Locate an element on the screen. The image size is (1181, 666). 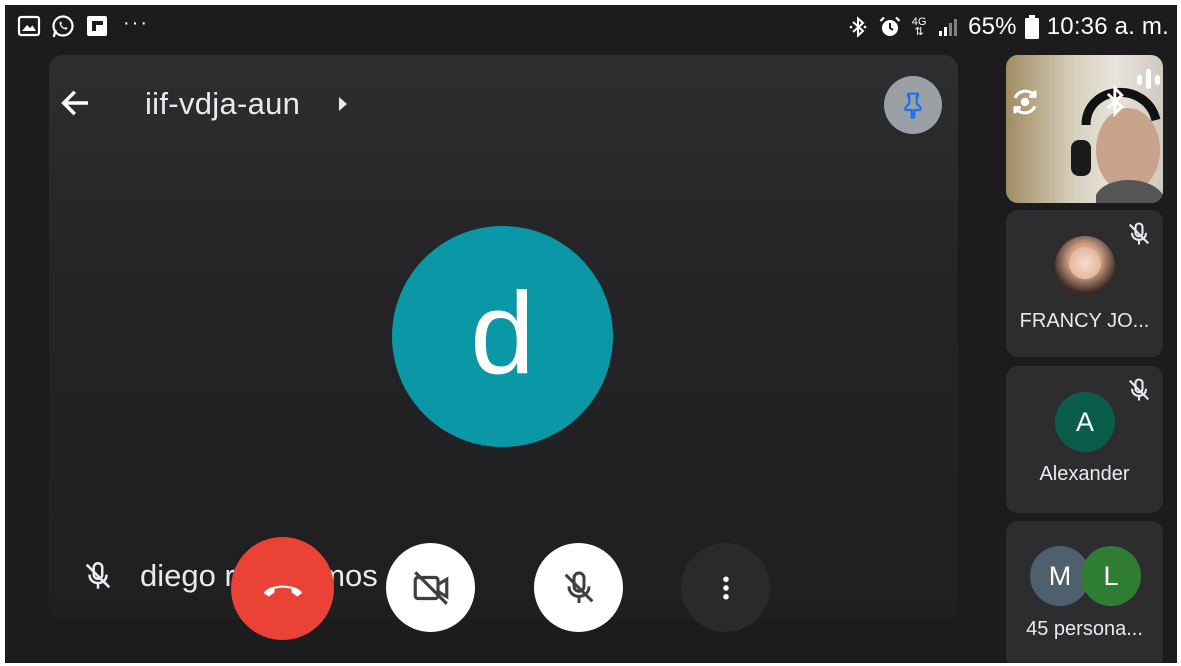
participant-avatar: A is located at coordinates (1085, 422).